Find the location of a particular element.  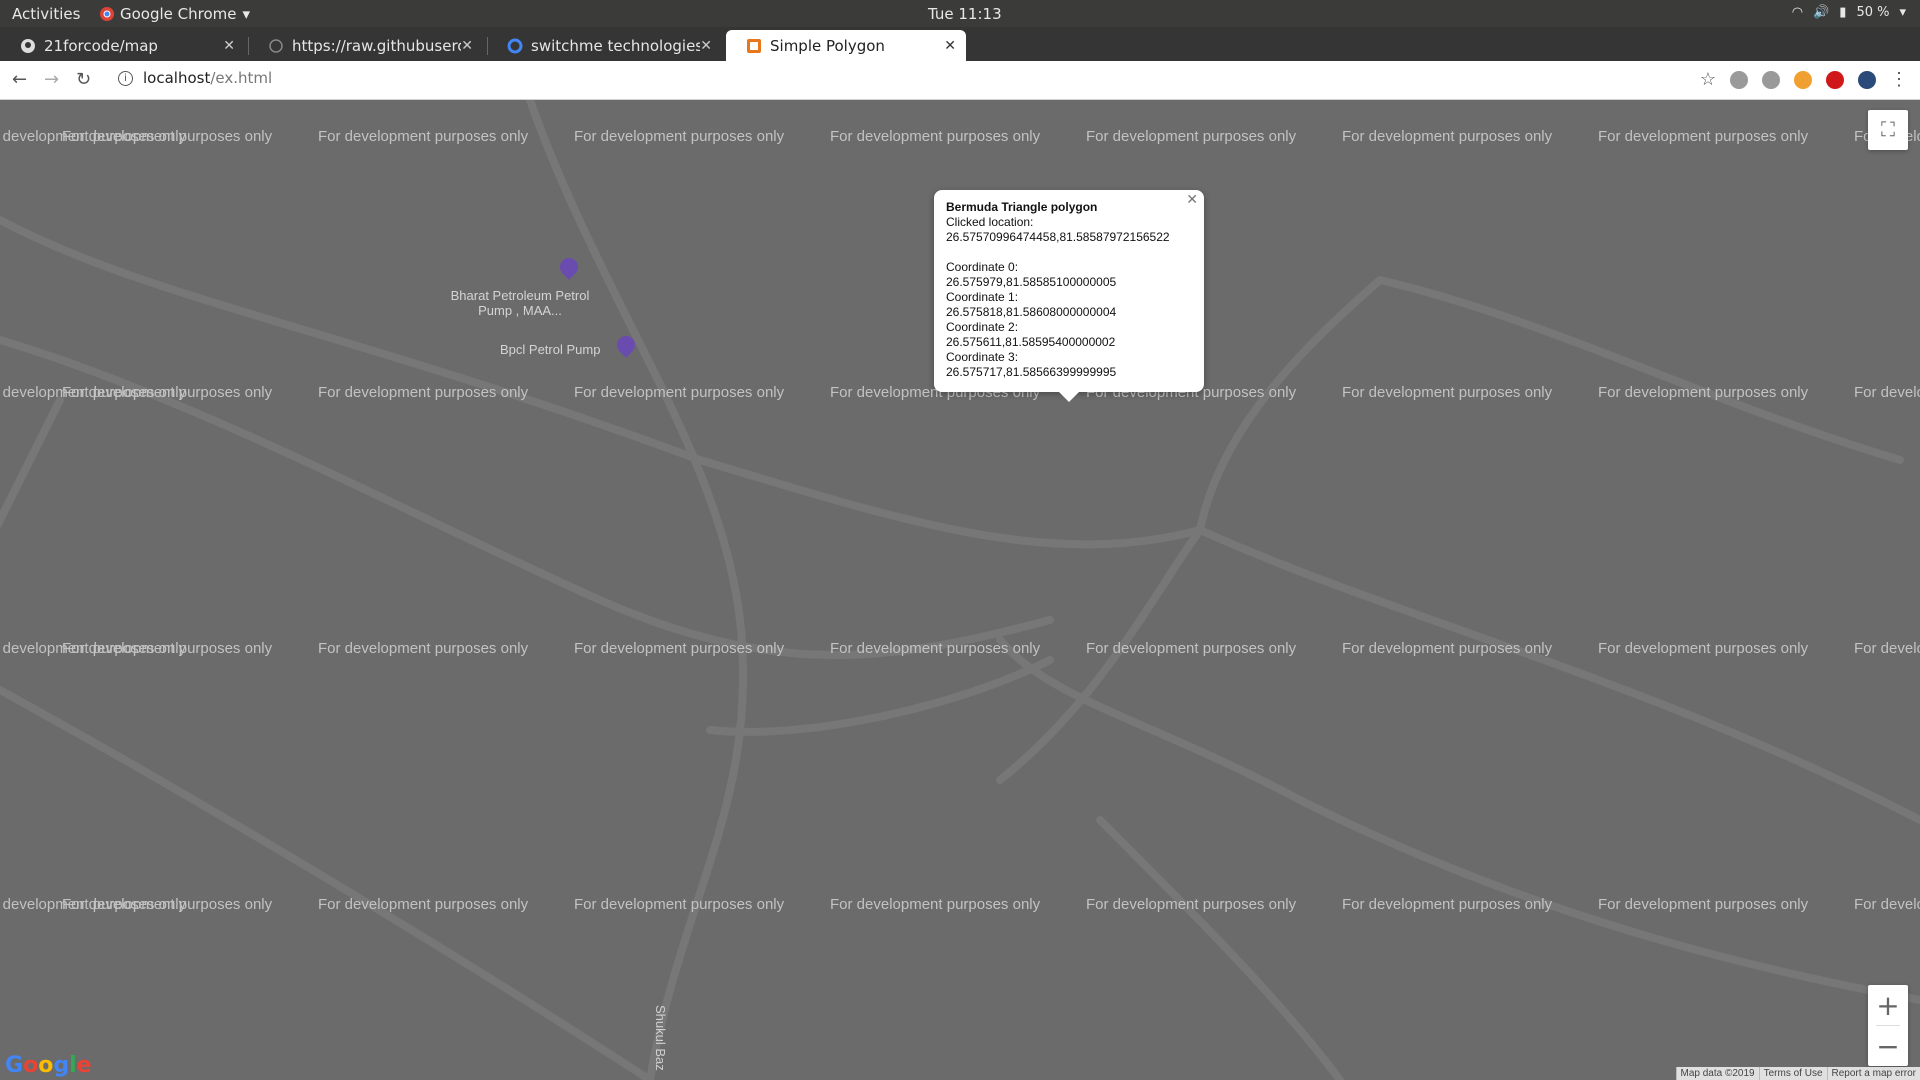

address-bar: i localhost/ex.html is located at coordinates (195, 78).